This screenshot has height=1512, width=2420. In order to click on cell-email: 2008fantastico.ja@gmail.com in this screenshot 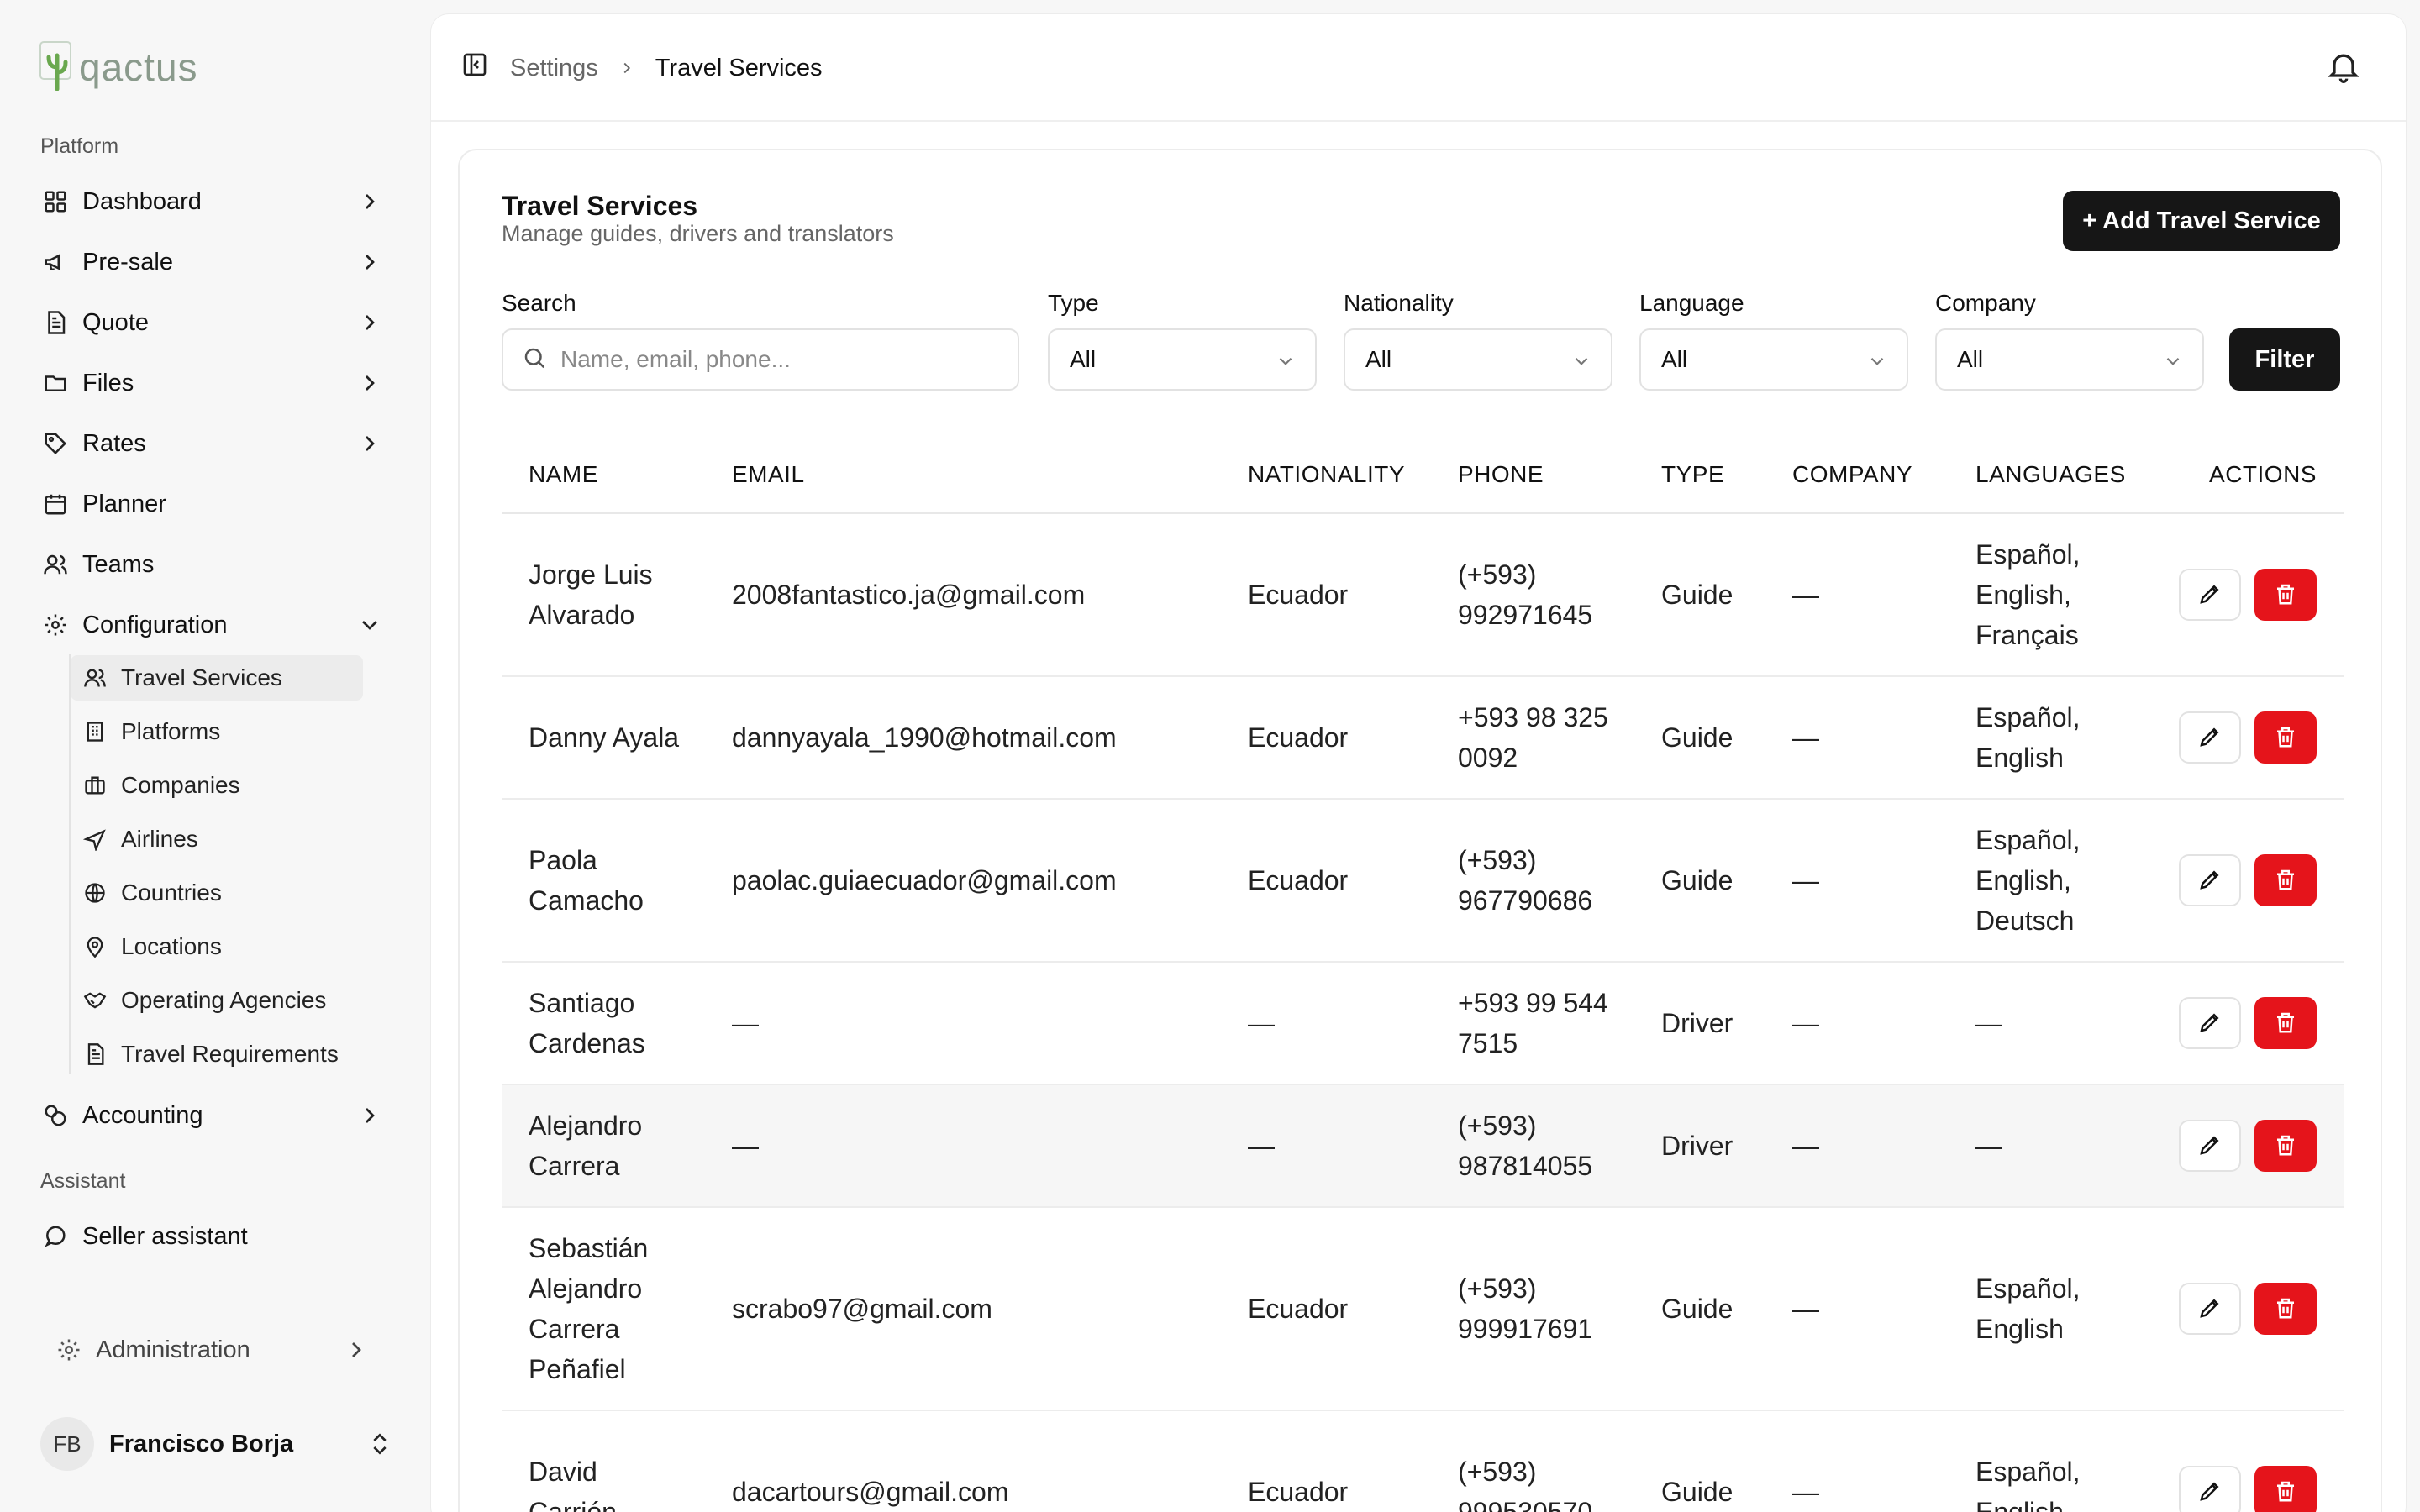, I will do `click(963, 595)`.